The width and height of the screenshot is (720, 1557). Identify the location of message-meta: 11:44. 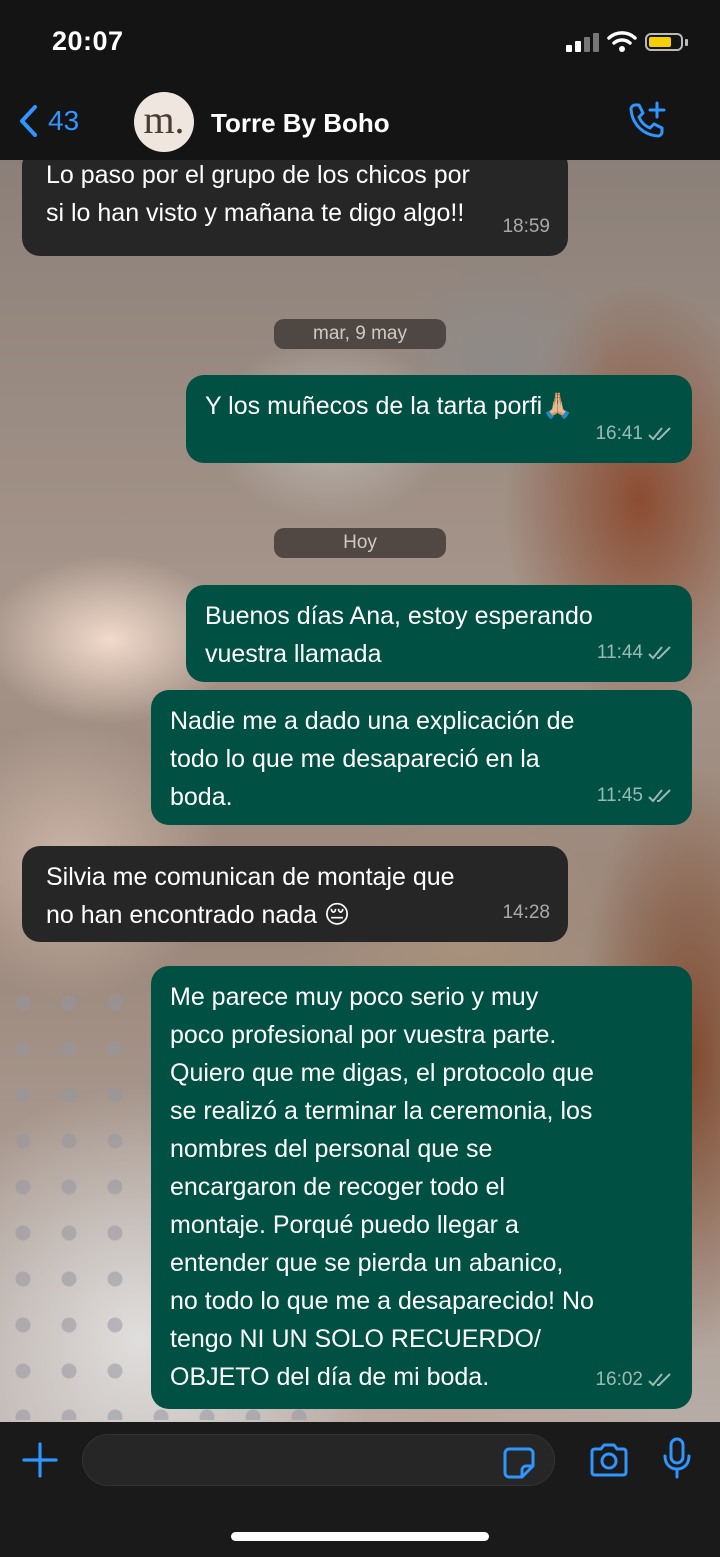
(635, 653).